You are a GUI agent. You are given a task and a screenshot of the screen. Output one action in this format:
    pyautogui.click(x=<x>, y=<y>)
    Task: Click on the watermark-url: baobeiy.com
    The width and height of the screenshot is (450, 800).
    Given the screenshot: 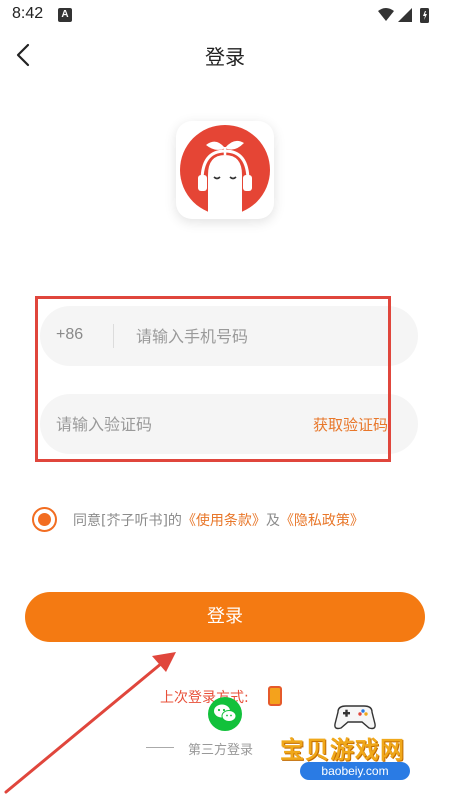 What is the action you would take?
    pyautogui.click(x=355, y=771)
    